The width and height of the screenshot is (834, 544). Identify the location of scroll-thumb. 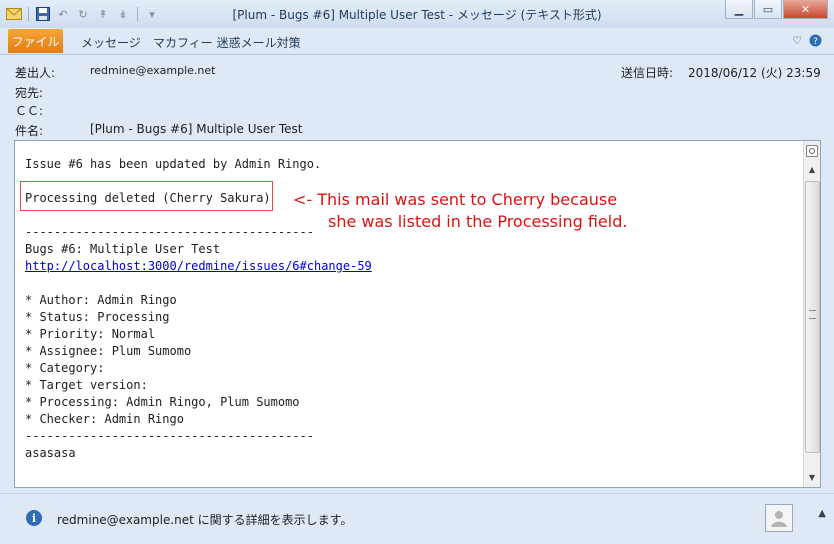
(812, 317).